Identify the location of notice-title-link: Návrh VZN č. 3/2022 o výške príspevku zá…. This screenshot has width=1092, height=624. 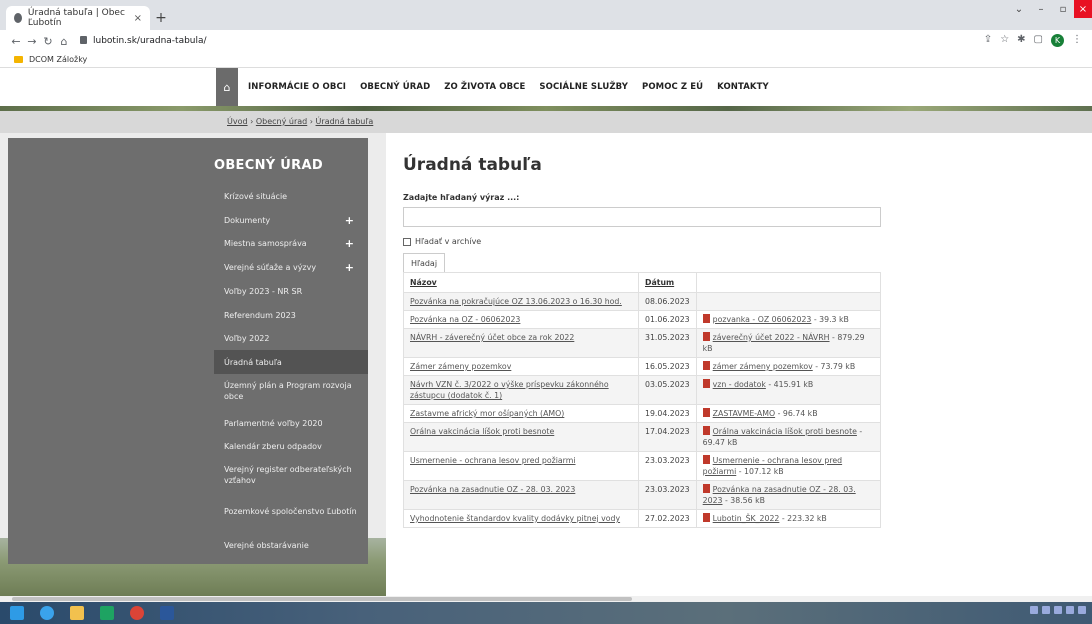
(521, 390).